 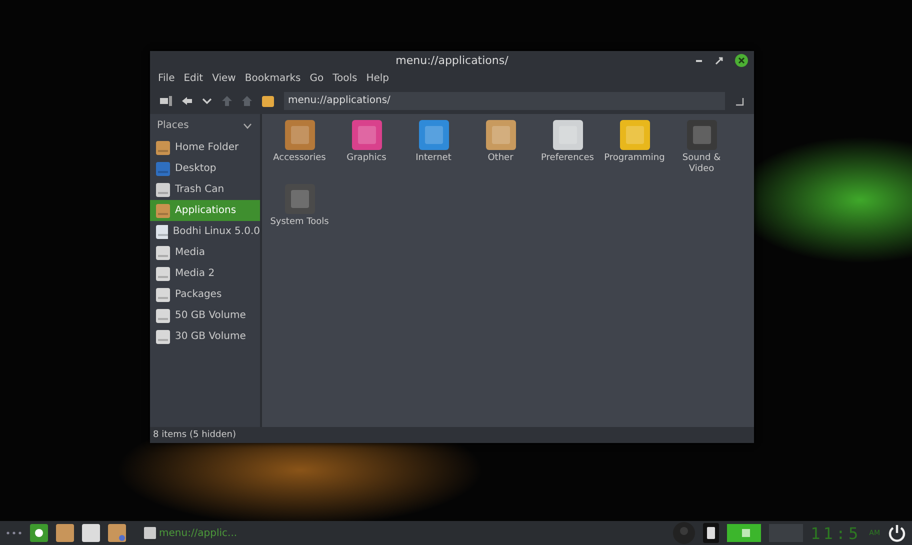 I want to click on window-icon, so click(x=150, y=533).